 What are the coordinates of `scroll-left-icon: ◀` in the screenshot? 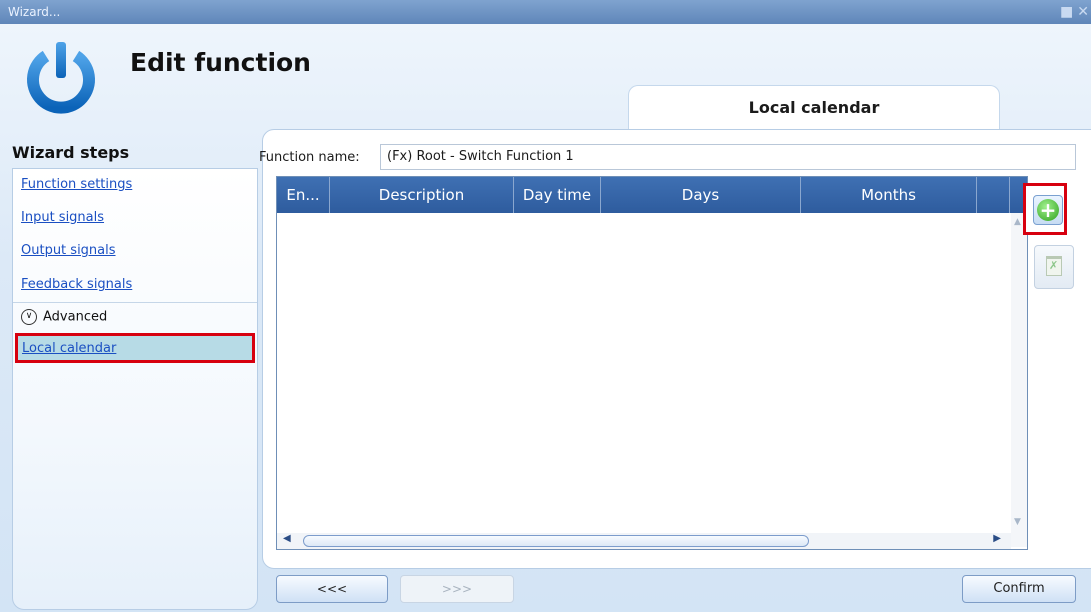 It's located at (287, 538).